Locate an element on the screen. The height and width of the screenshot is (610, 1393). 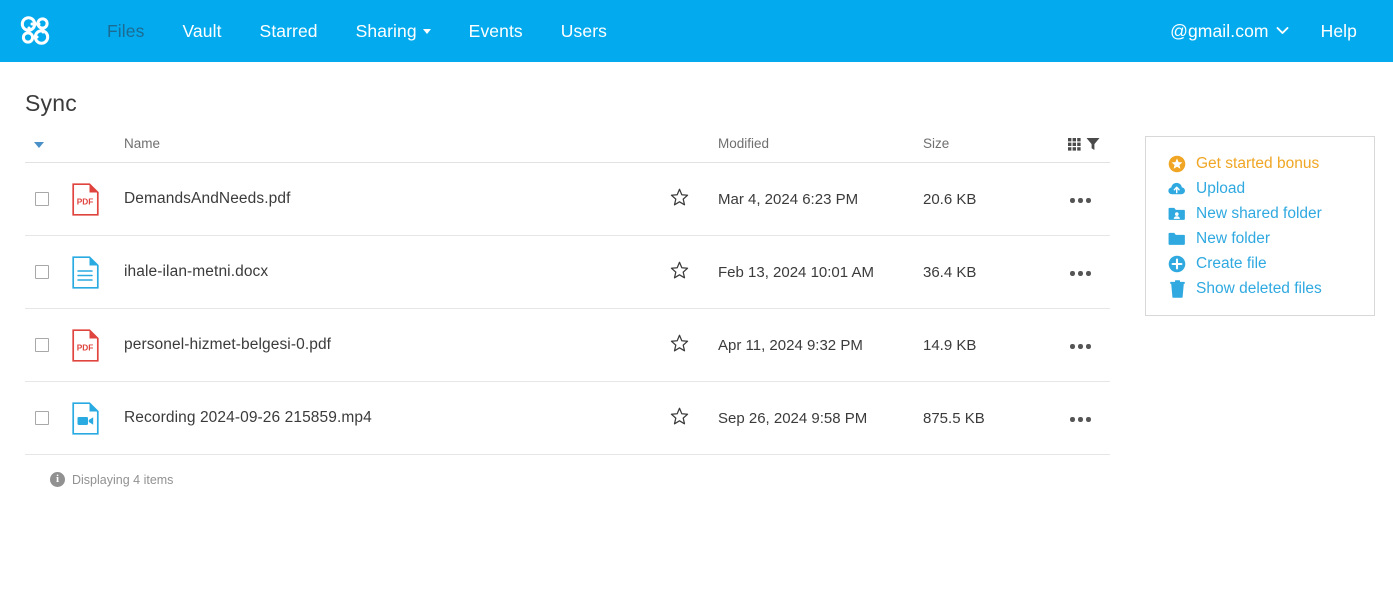
cloud-upload-icon is located at coordinates (1177, 189).